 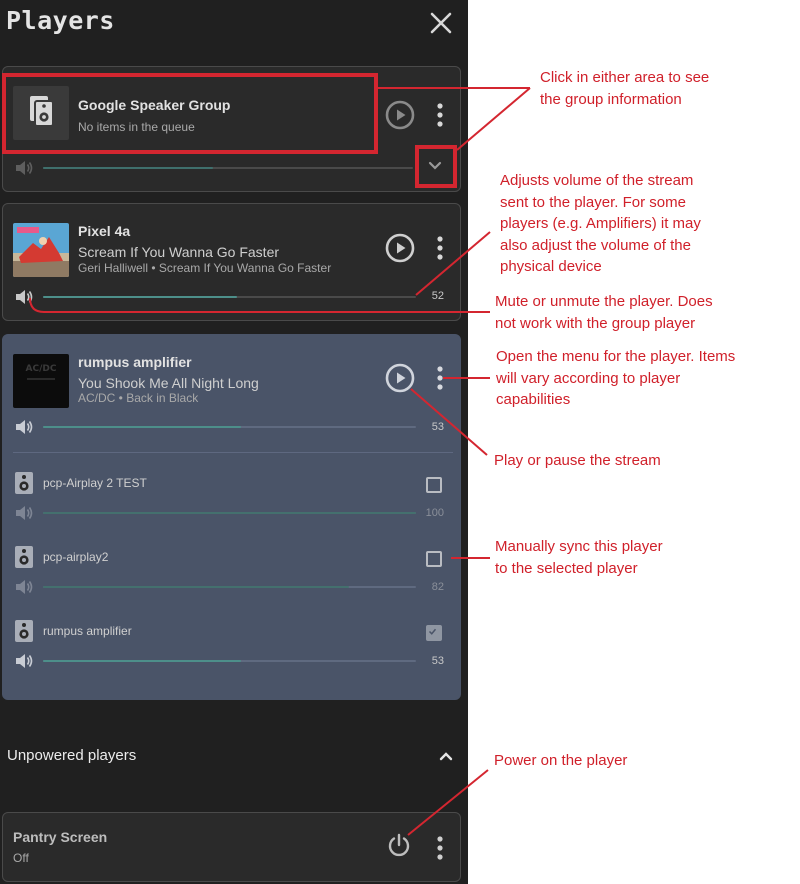 What do you see at coordinates (41, 250) in the screenshot?
I see `album-art` at bounding box center [41, 250].